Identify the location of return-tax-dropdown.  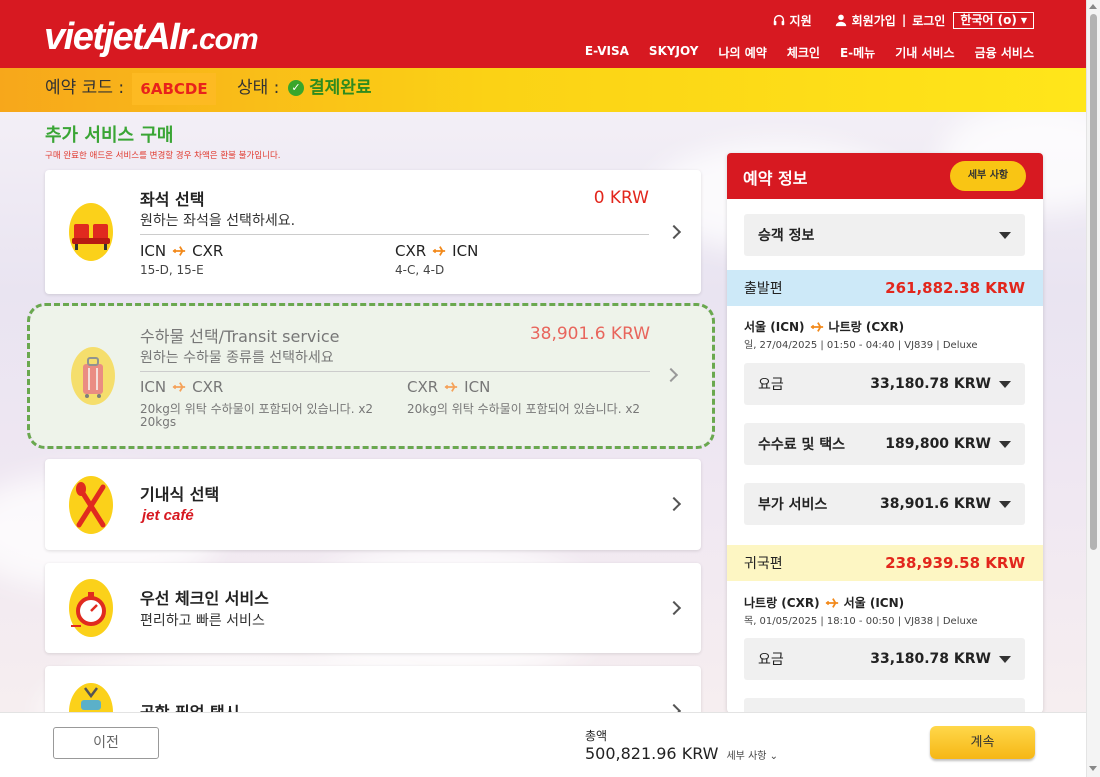
(884, 705).